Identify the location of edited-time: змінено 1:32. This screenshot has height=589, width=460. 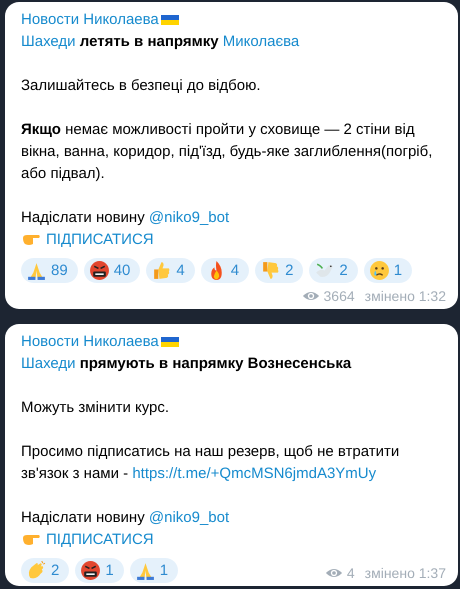
(405, 296).